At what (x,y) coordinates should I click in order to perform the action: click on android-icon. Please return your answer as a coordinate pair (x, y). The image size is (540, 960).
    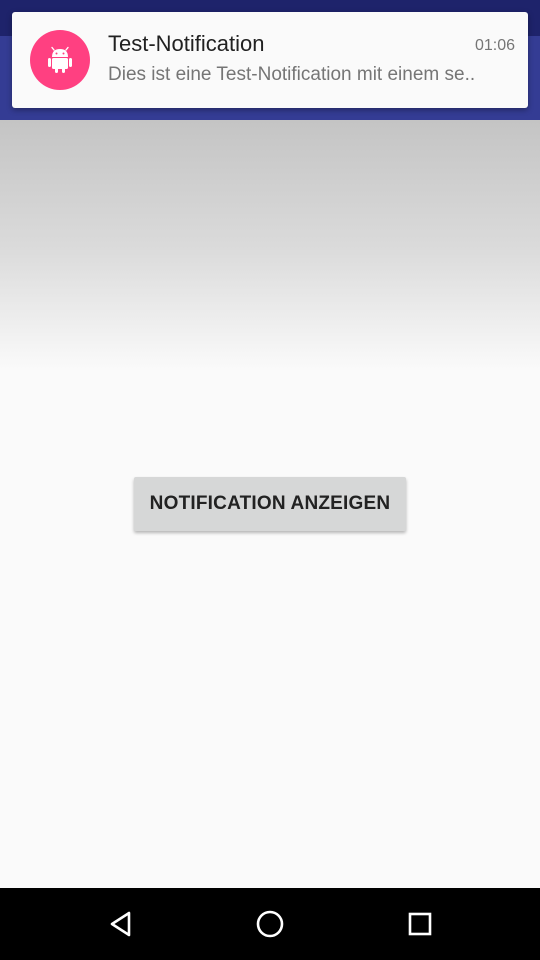
    Looking at the image, I should click on (60, 59).